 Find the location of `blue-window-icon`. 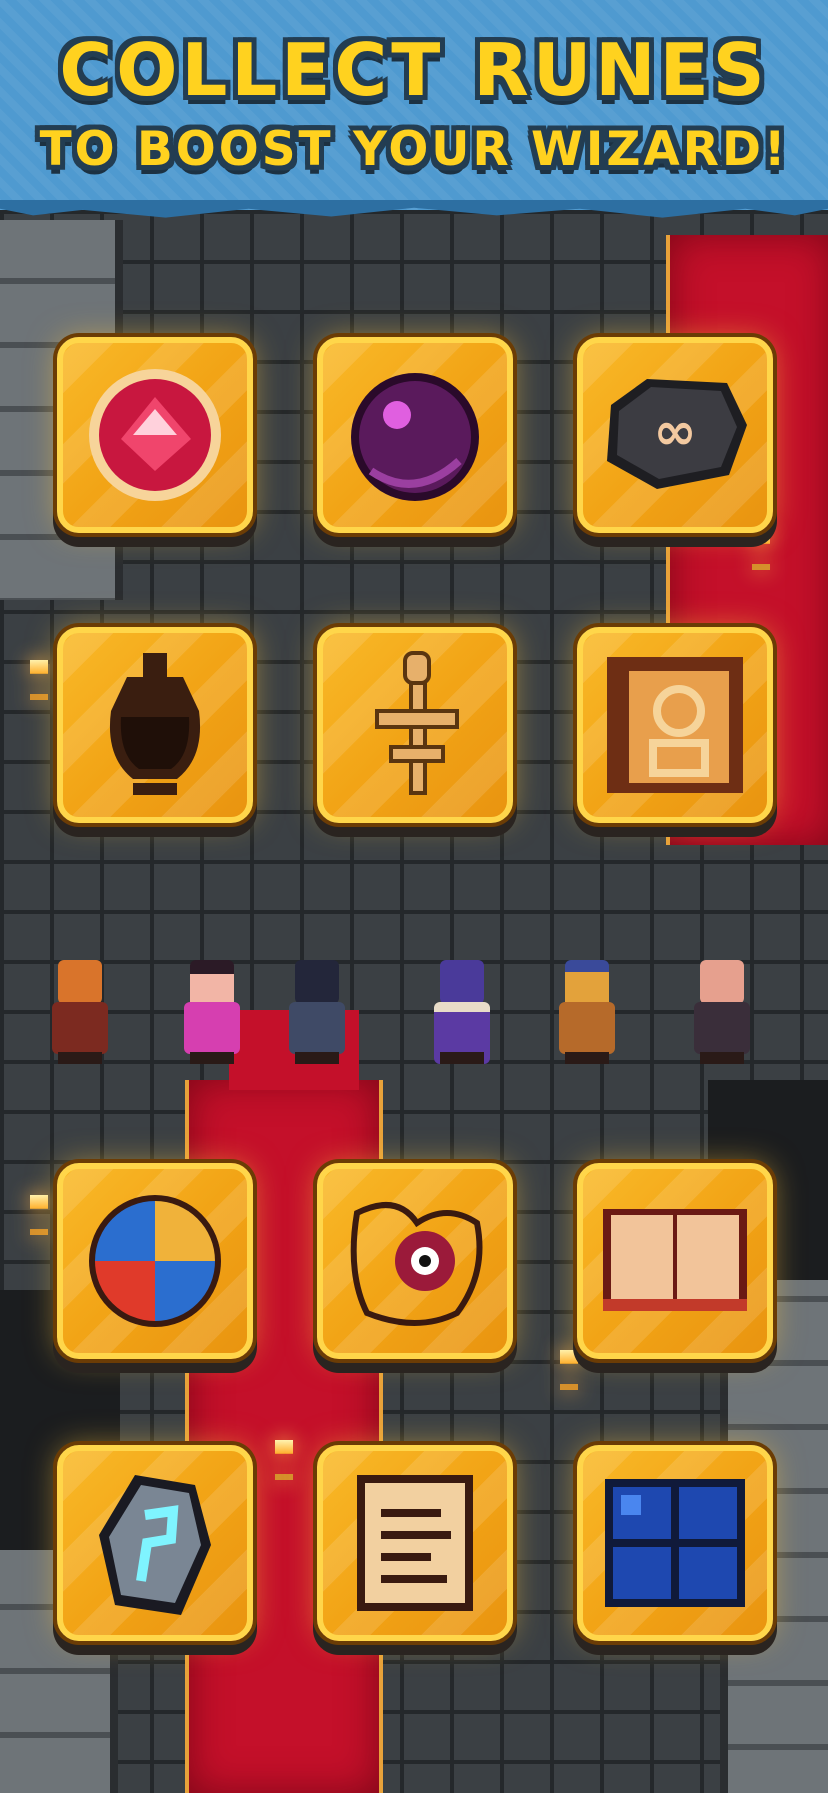

blue-window-icon is located at coordinates (675, 1543).